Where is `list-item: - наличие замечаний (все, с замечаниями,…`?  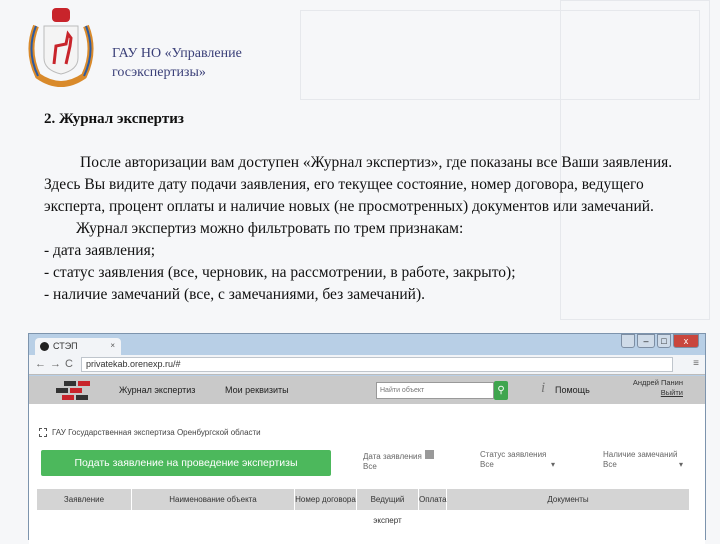
list-item: - наличие замечаний (все, с замечаниями,… is located at coordinates (235, 294).